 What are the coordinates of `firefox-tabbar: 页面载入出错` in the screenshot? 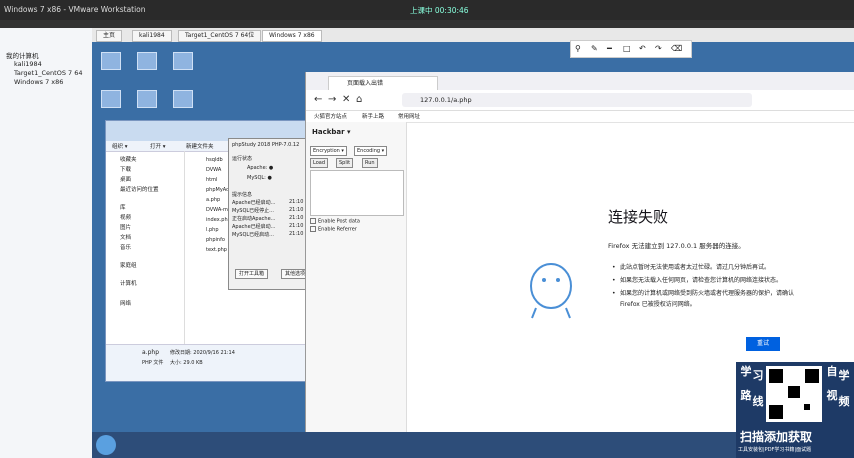 It's located at (580, 81).